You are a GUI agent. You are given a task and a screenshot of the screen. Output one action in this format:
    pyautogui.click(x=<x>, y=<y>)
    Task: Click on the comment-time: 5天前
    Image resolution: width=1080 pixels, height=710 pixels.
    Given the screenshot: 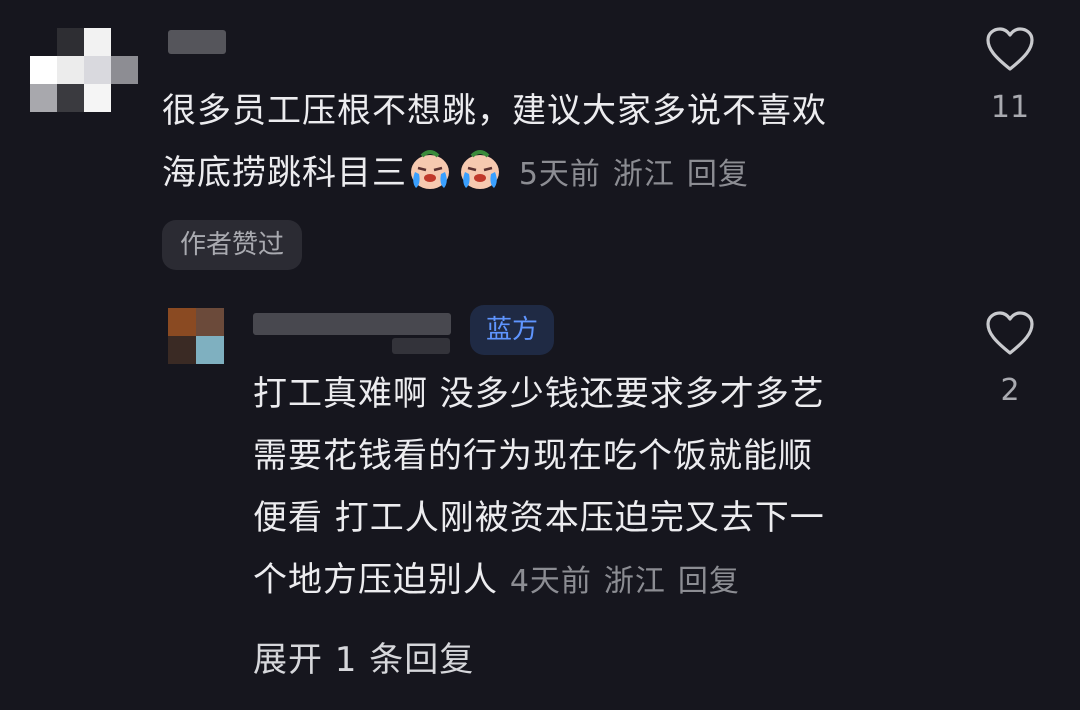 What is the action you would take?
    pyautogui.click(x=559, y=174)
    